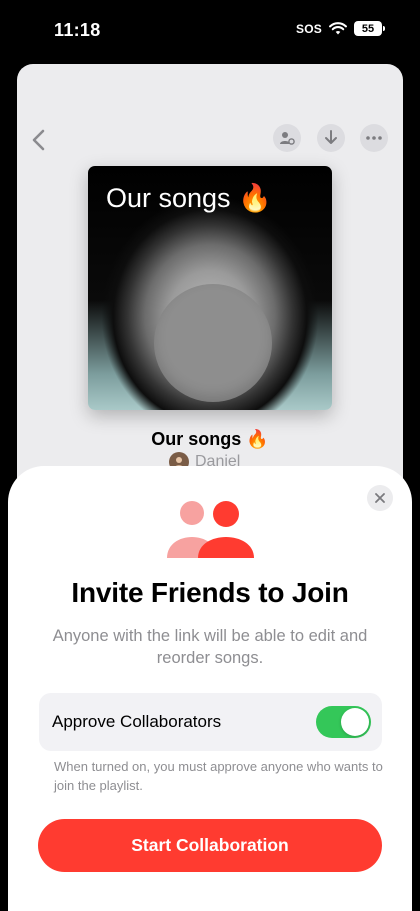 Image resolution: width=420 pixels, height=911 pixels. What do you see at coordinates (137, 721) in the screenshot?
I see `approve-collaborators-label: Approve Collaborators` at bounding box center [137, 721].